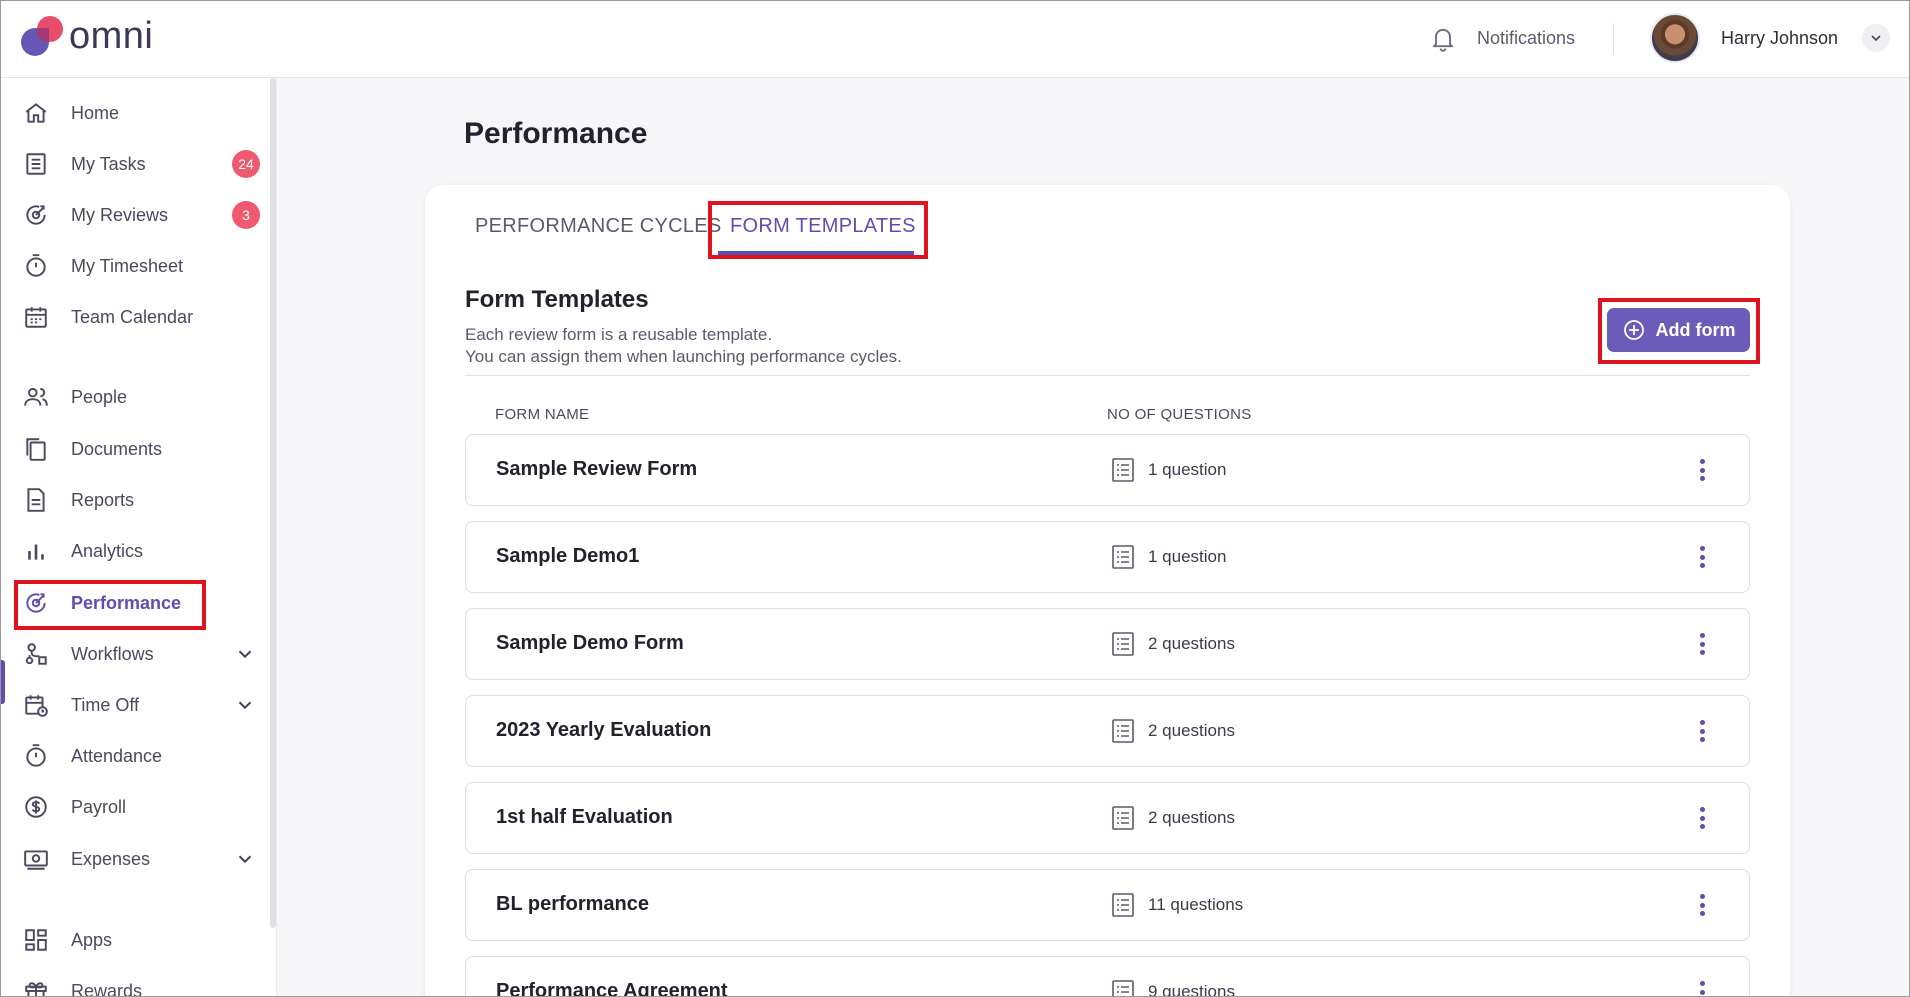 The height and width of the screenshot is (997, 1910). I want to click on sidebar-item-rewards: Rewards, so click(143, 982).